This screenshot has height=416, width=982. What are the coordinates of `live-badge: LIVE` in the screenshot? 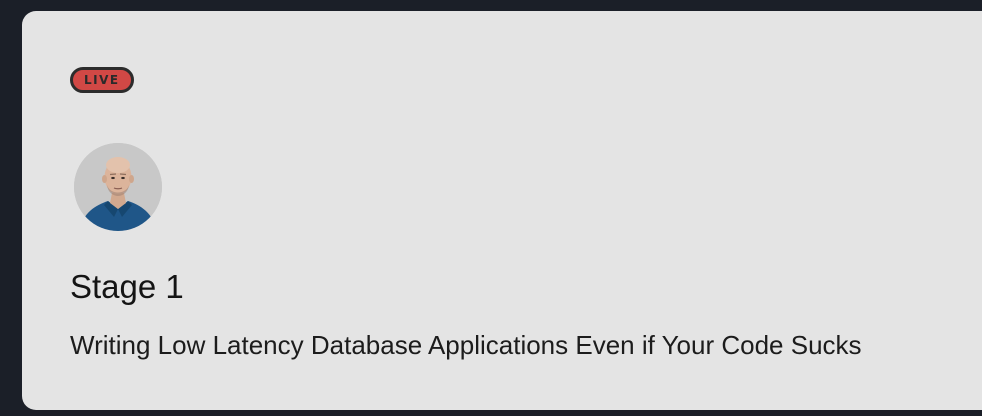 It's located at (102, 80).